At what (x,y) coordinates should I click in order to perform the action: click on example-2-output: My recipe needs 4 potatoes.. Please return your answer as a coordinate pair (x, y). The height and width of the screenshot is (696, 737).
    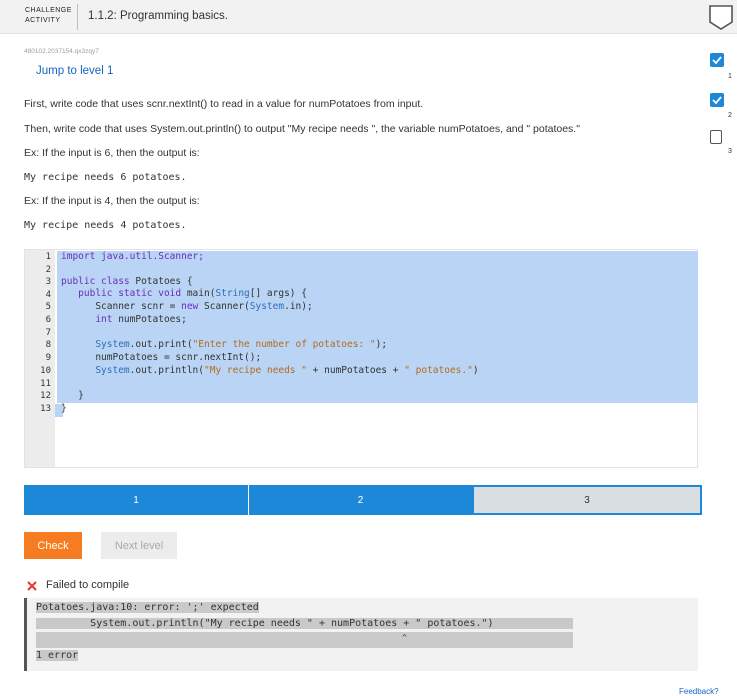
    Looking at the image, I should click on (105, 225).